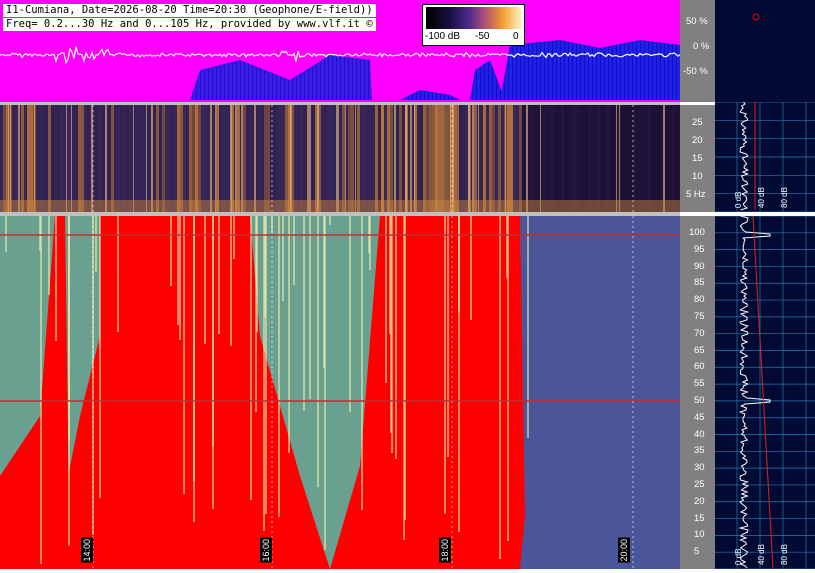  What do you see at coordinates (697, 21) in the screenshot?
I see `amp-tick-50: 50 %` at bounding box center [697, 21].